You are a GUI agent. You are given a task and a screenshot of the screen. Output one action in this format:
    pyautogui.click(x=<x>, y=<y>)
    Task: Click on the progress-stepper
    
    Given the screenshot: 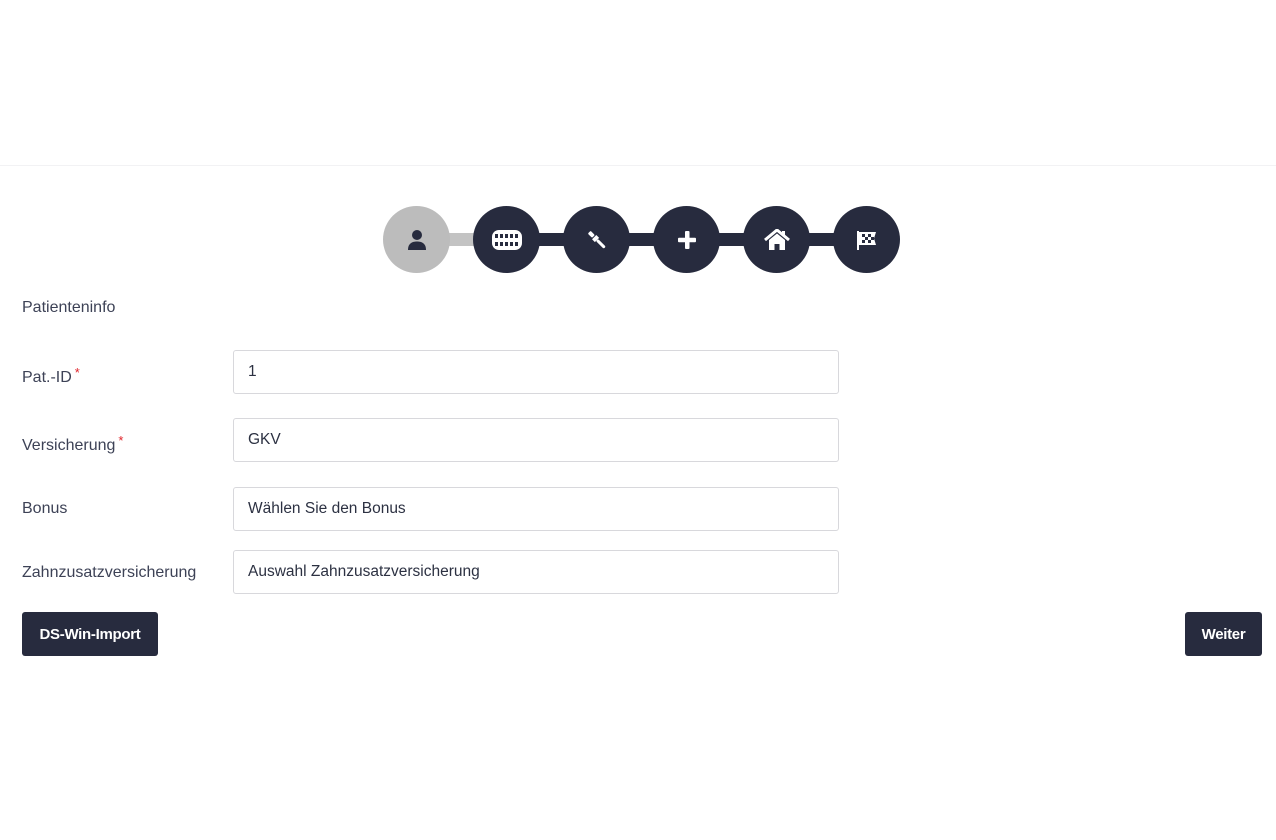 What is the action you would take?
    pyautogui.click(x=642, y=239)
    